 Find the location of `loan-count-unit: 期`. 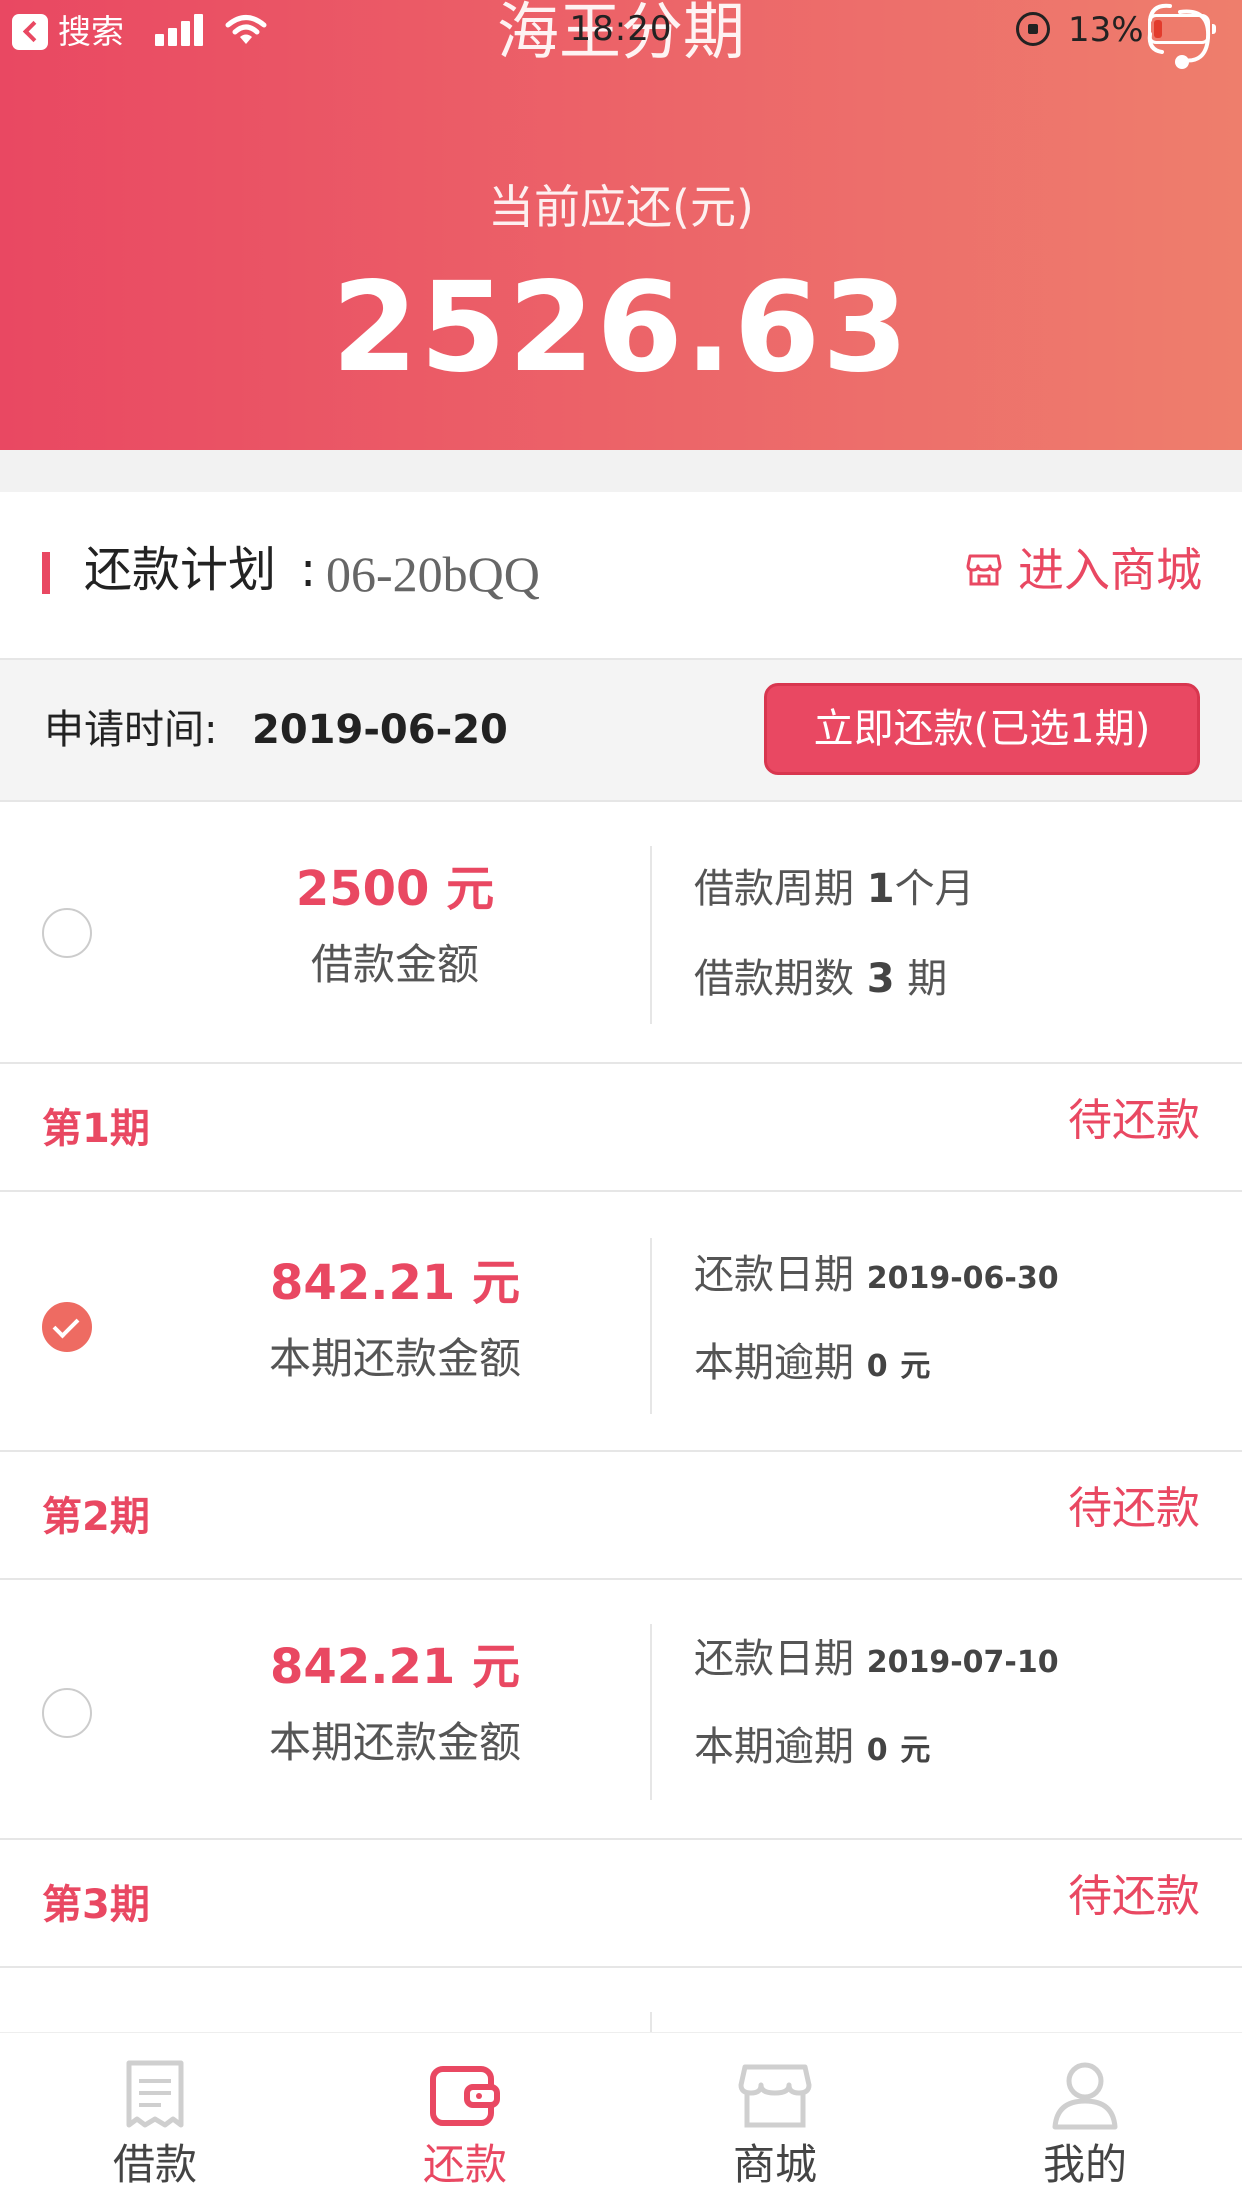

loan-count-unit: 期 is located at coordinates (927, 979).